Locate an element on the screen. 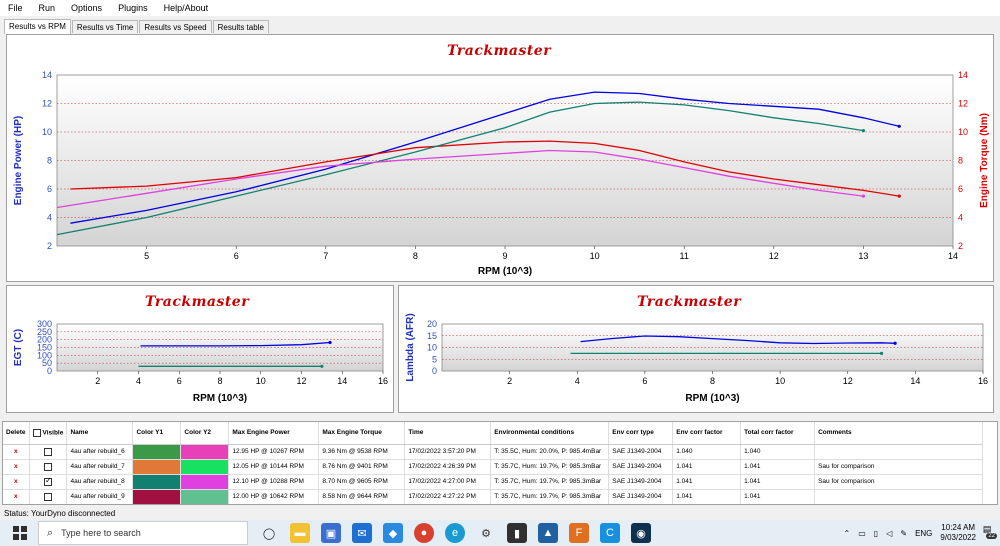  menu-bar: File Run Options Plugins Help/About is located at coordinates (500, 8).